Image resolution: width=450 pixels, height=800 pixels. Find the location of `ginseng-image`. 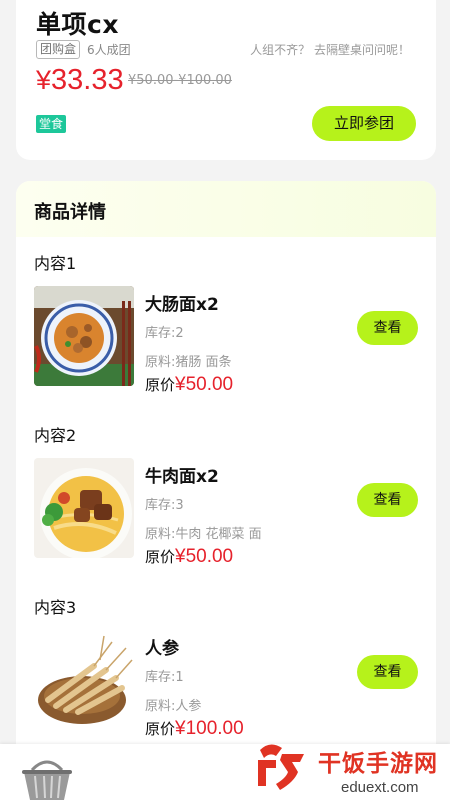

ginseng-image is located at coordinates (84, 680).